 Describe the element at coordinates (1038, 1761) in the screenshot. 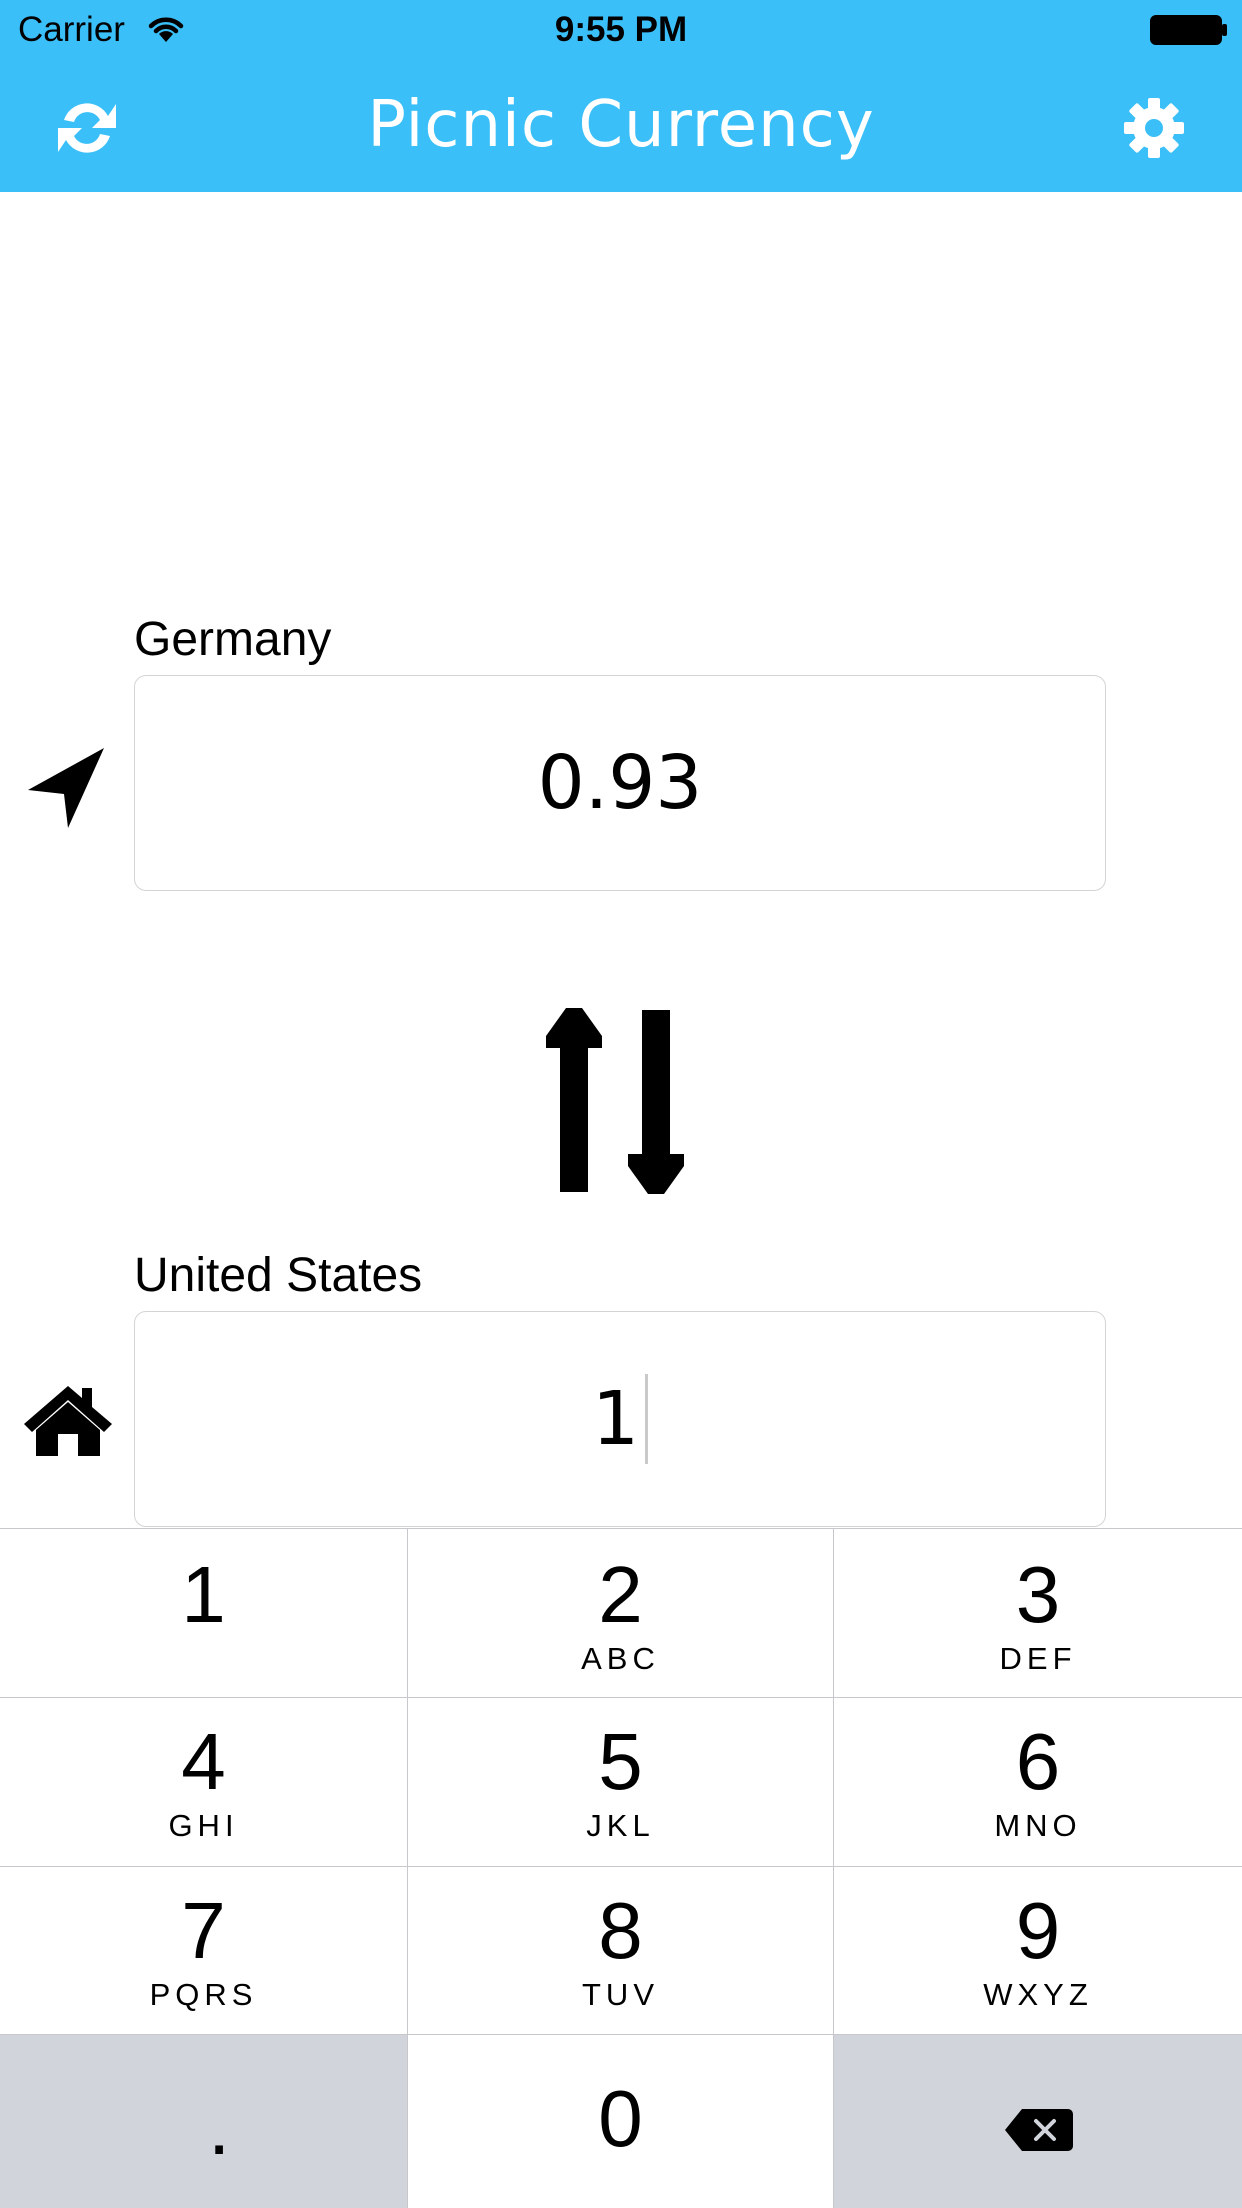

I see `key-digit: 6` at that location.